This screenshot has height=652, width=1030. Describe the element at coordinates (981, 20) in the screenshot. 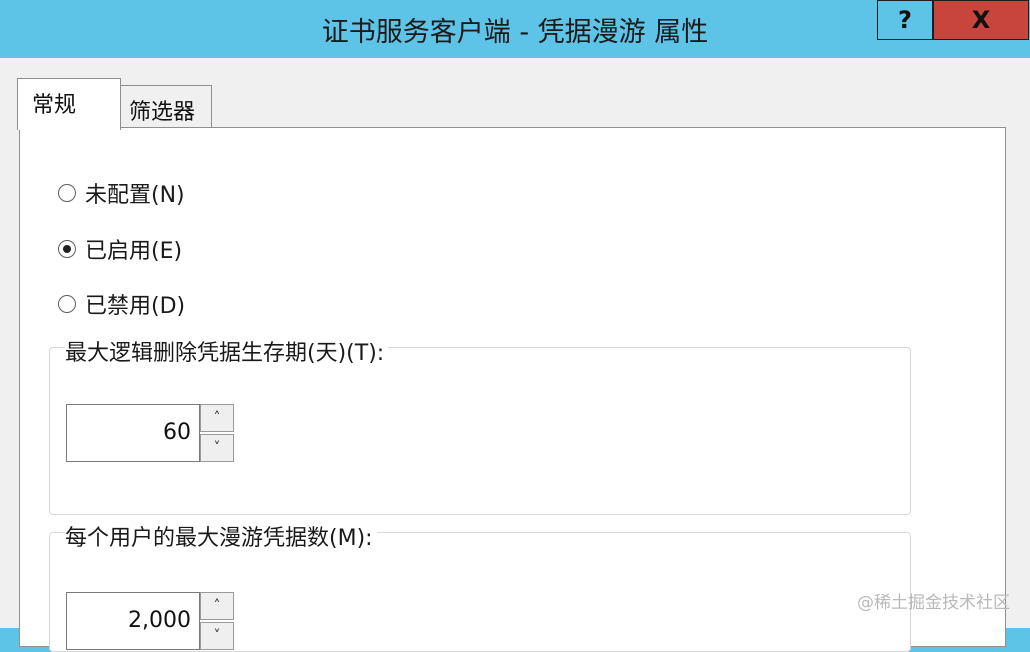

I see `close-button: X` at that location.